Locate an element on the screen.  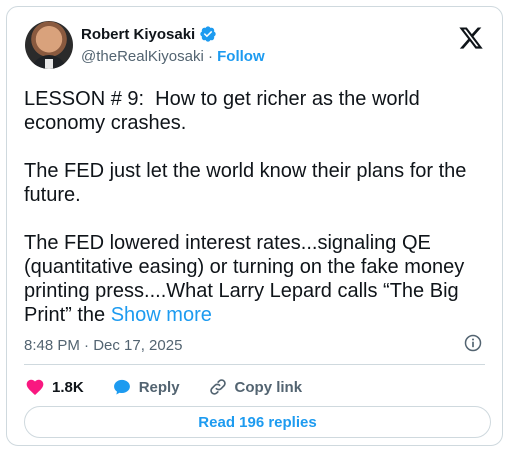
reply-button: Reply is located at coordinates (146, 387).